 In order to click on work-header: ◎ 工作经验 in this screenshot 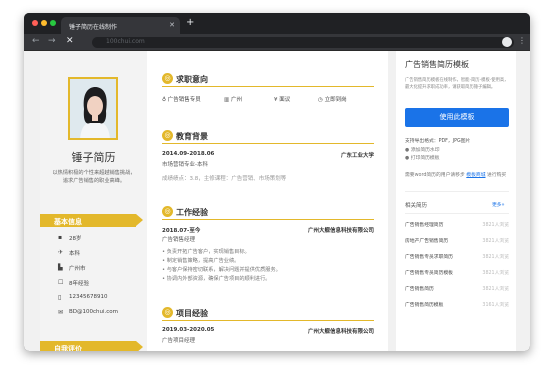, I will do `click(268, 213)`.